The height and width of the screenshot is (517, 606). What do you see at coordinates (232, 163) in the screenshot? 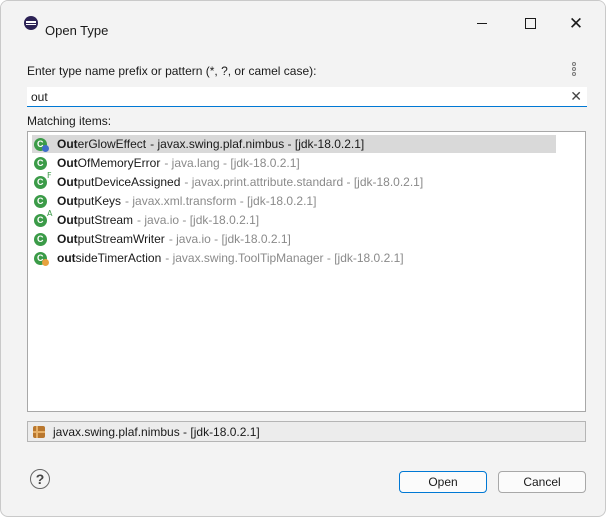
I see `type-qualifier: - java.lang - [jdk-18.0.2.1]` at bounding box center [232, 163].